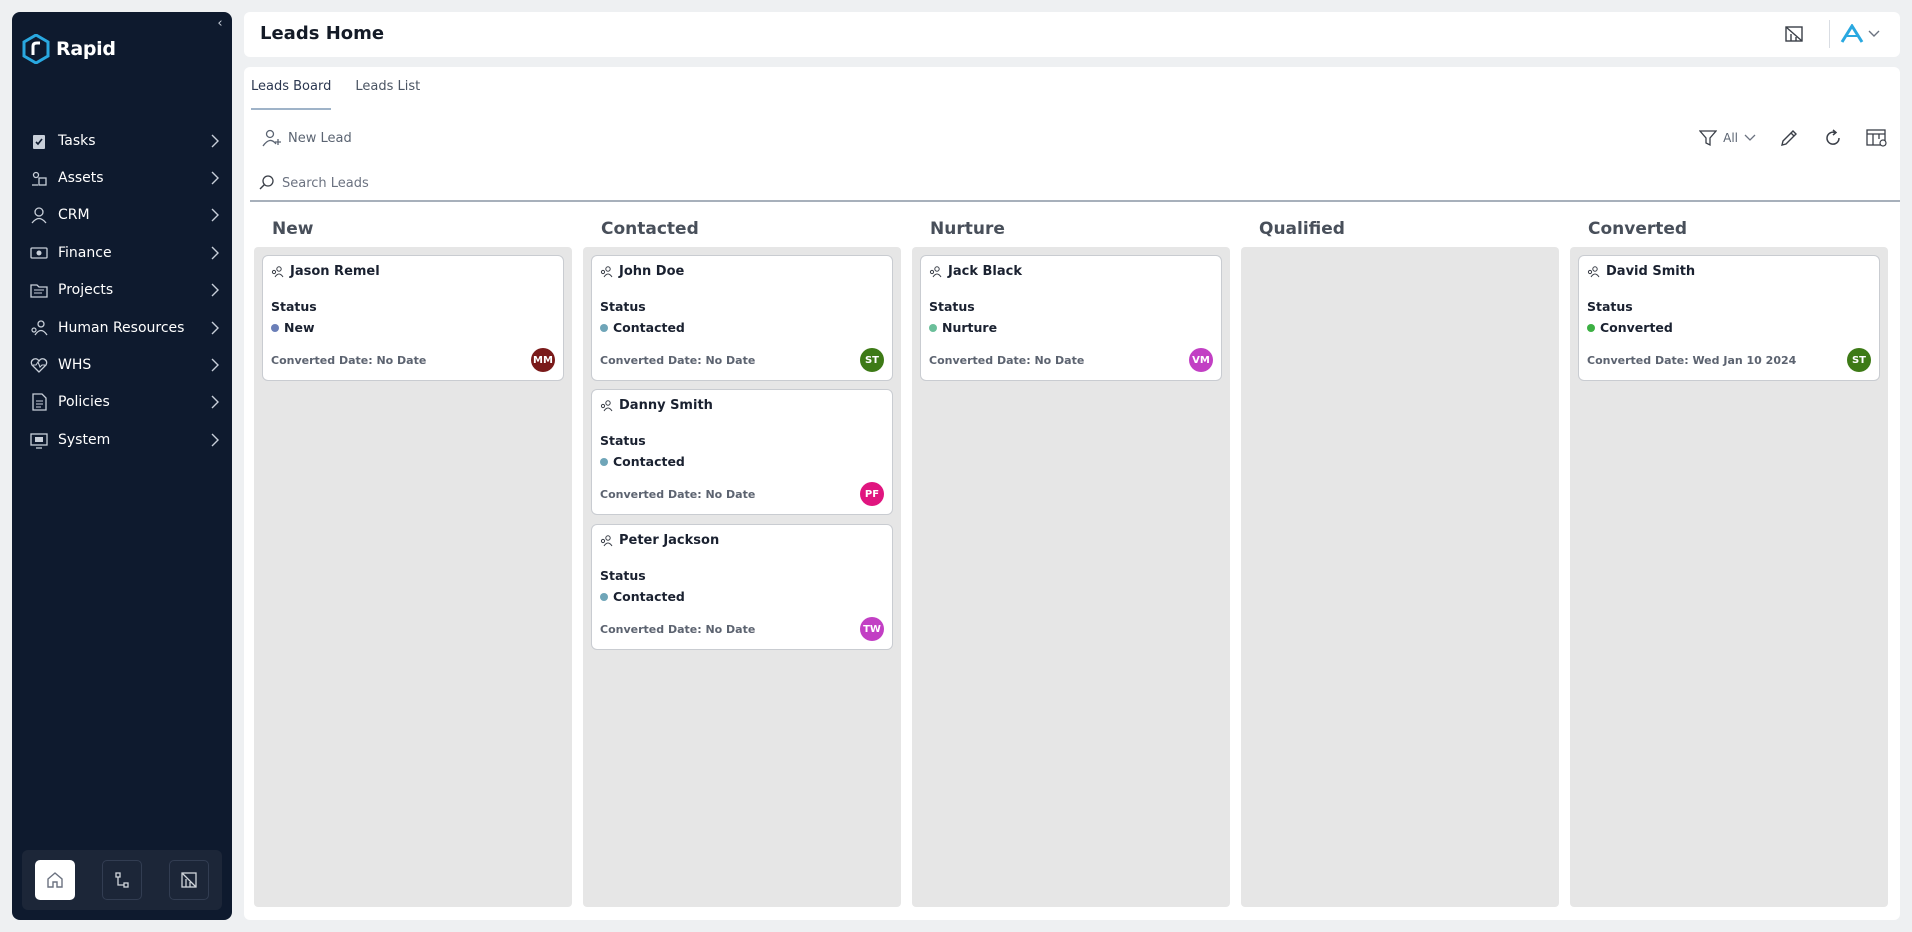 The image size is (1912, 932). What do you see at coordinates (1877, 138) in the screenshot?
I see `column-settings-button` at bounding box center [1877, 138].